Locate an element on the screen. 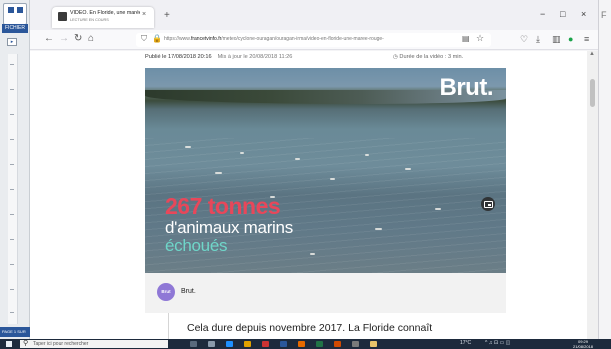  lock-icon: 🔒 is located at coordinates (157, 38).